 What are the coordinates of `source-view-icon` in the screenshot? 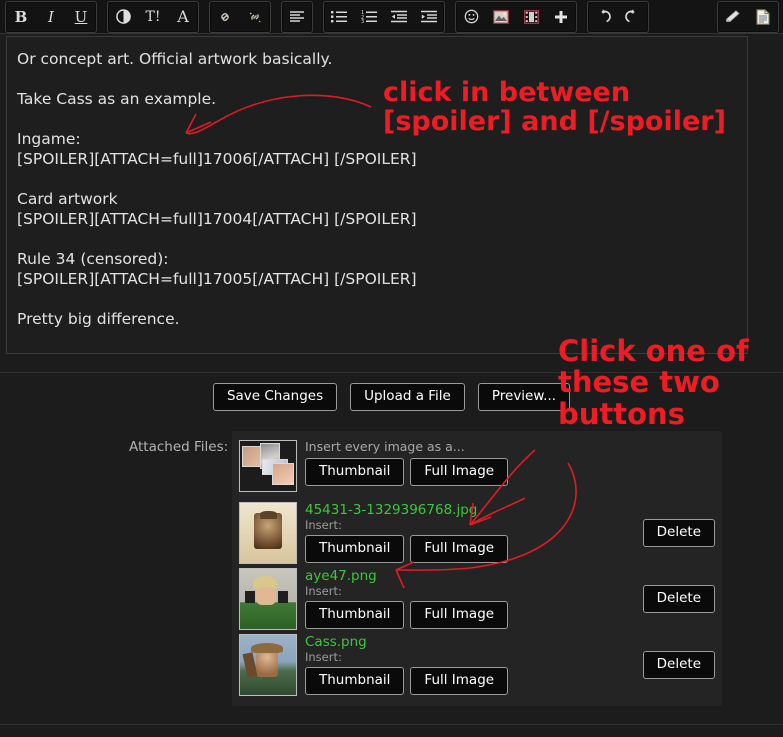 It's located at (763, 17).